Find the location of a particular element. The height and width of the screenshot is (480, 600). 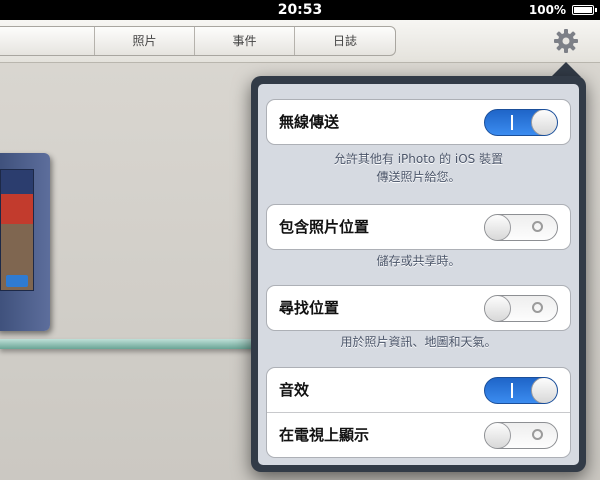

group-include-location: 包含照片位置 is located at coordinates (418, 227).